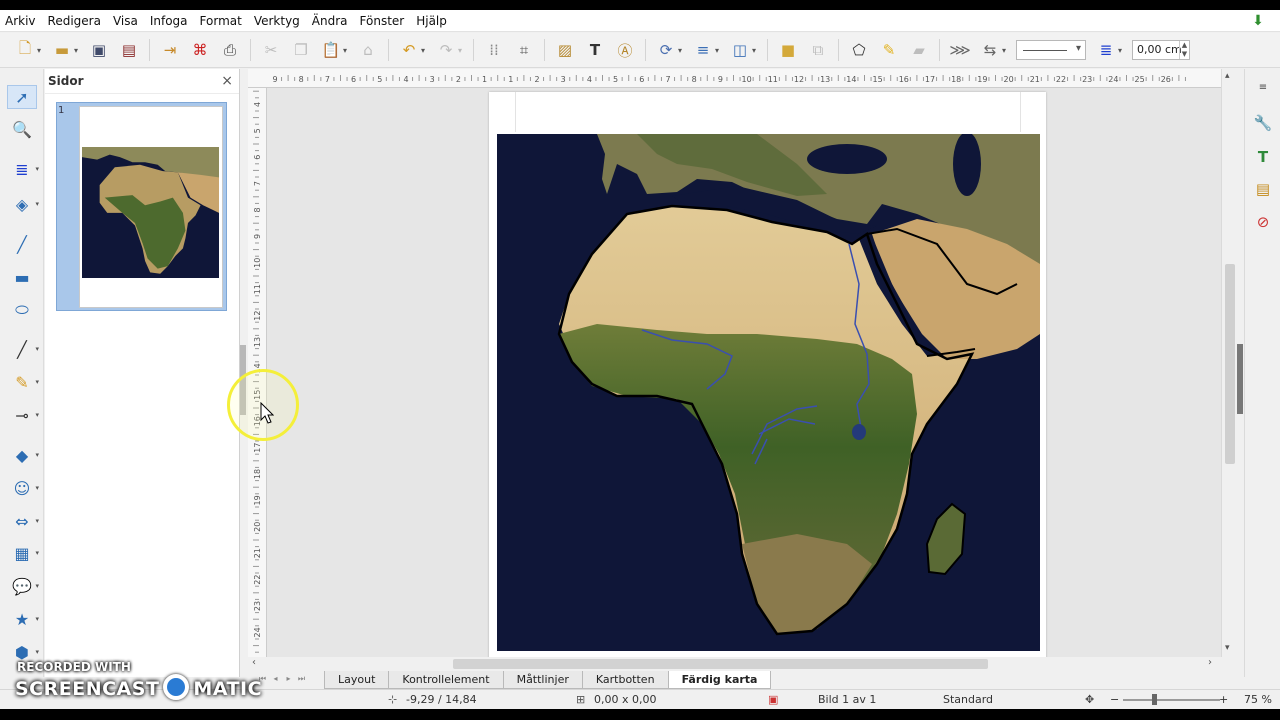 The image size is (1280, 720). I want to click on navigator-icon: ⊘, so click(1263, 222).